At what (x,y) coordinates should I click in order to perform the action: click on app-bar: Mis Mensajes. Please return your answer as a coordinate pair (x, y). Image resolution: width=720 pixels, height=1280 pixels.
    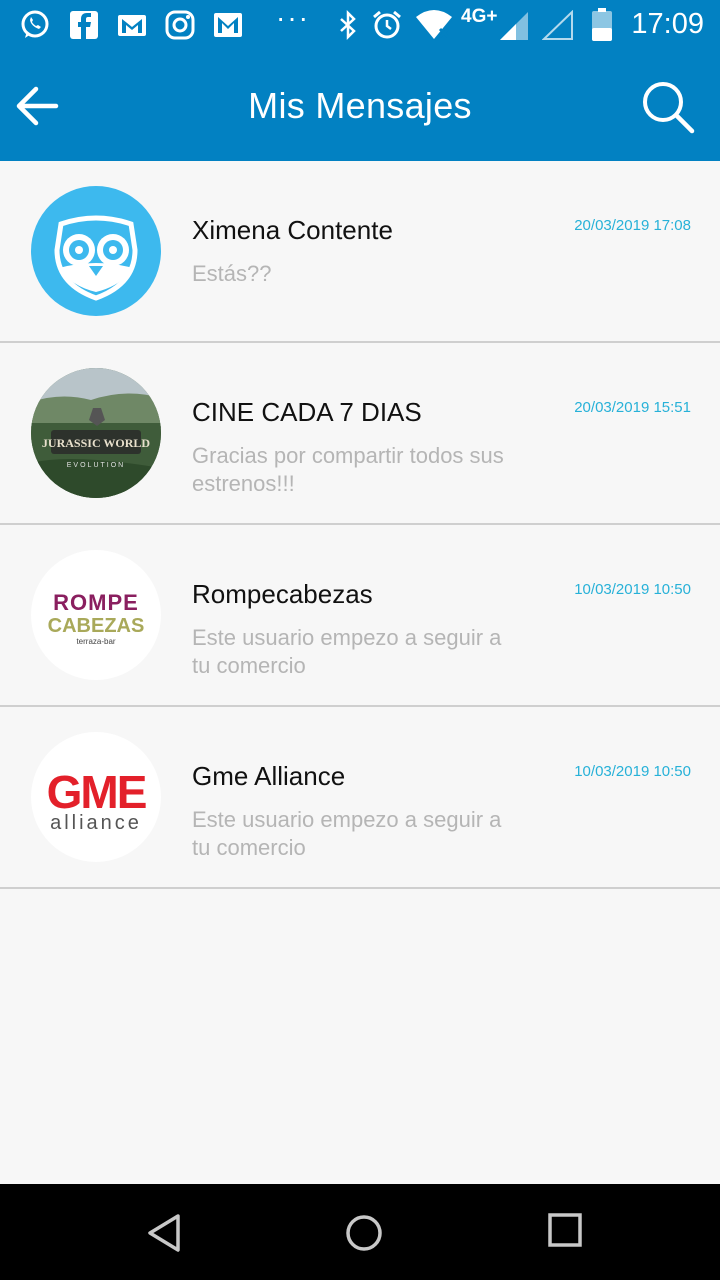
    Looking at the image, I should click on (360, 105).